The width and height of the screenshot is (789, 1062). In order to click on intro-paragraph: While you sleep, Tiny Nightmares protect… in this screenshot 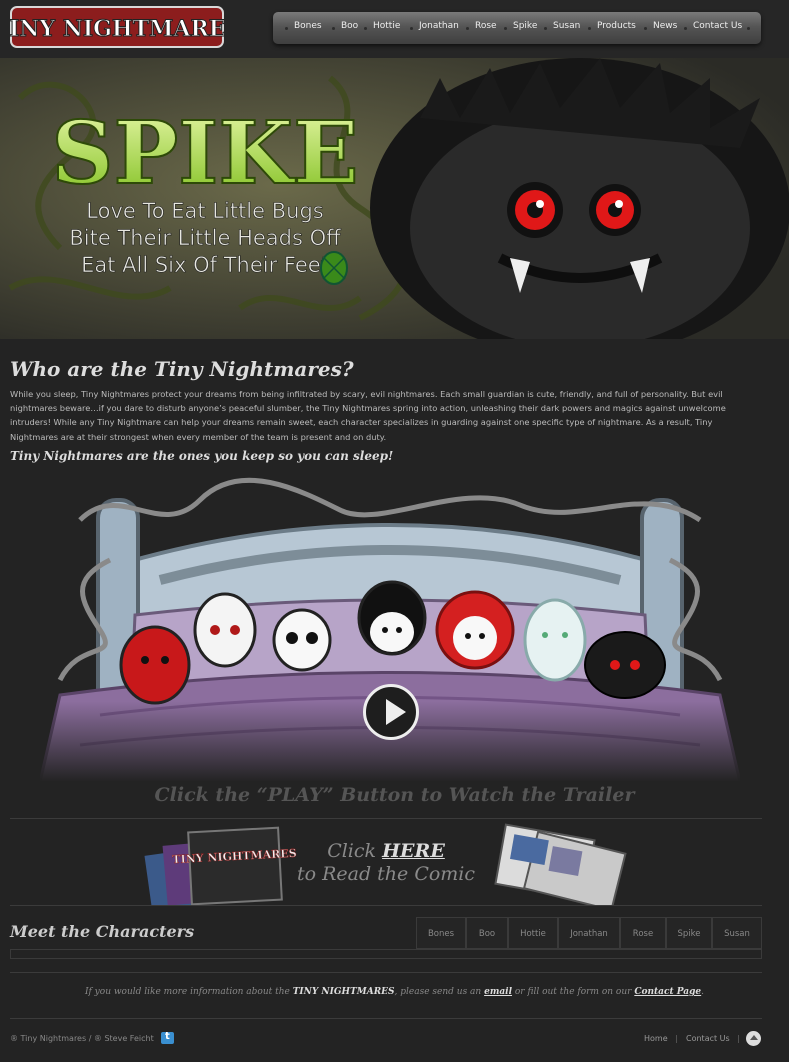, I will do `click(368, 415)`.